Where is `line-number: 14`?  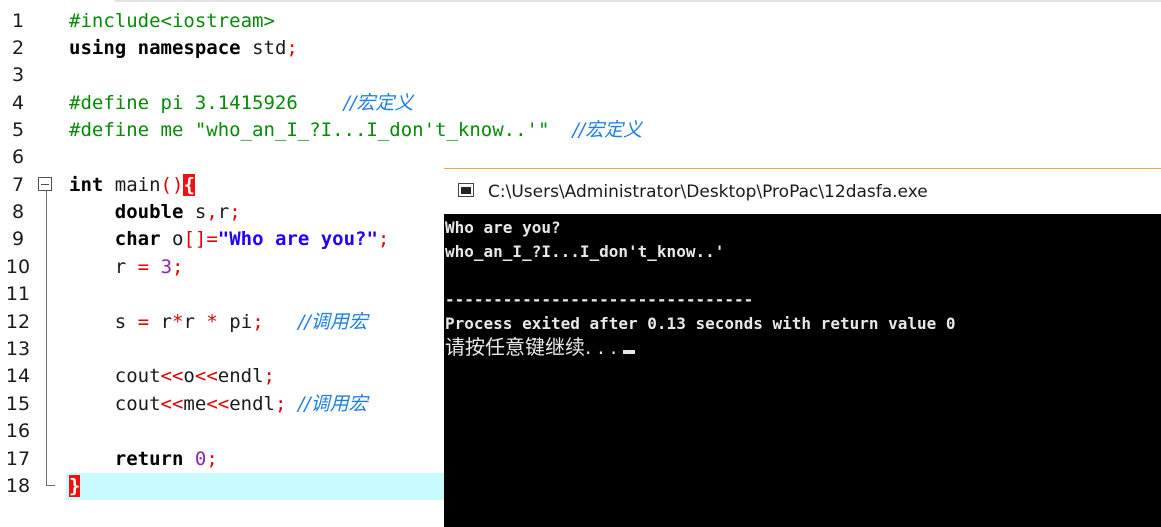 line-number: 14 is located at coordinates (18, 376).